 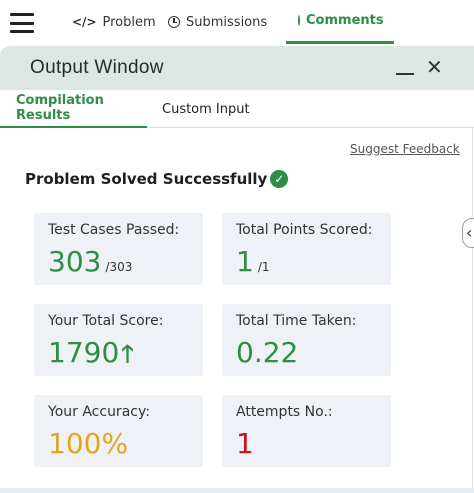 I want to click on top-navigation: </> Problem Submissions Comments, so click(x=237, y=23).